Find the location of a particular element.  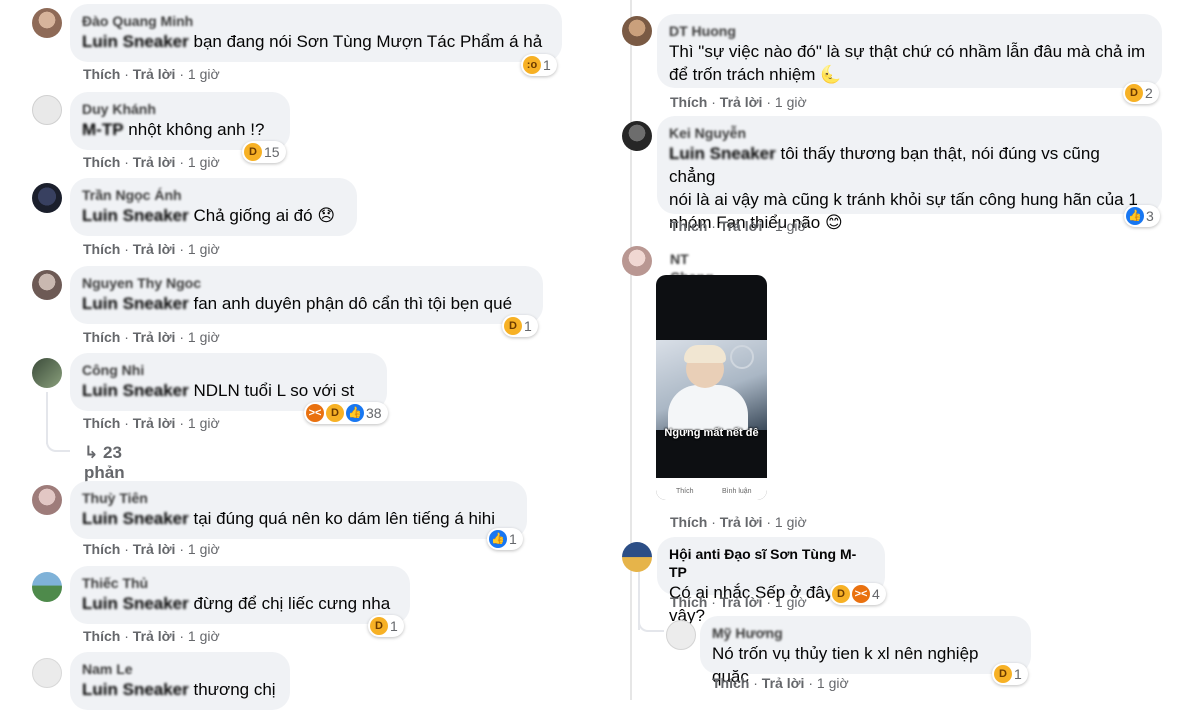

comment-author: Mỹ Hương is located at coordinates (865, 633).